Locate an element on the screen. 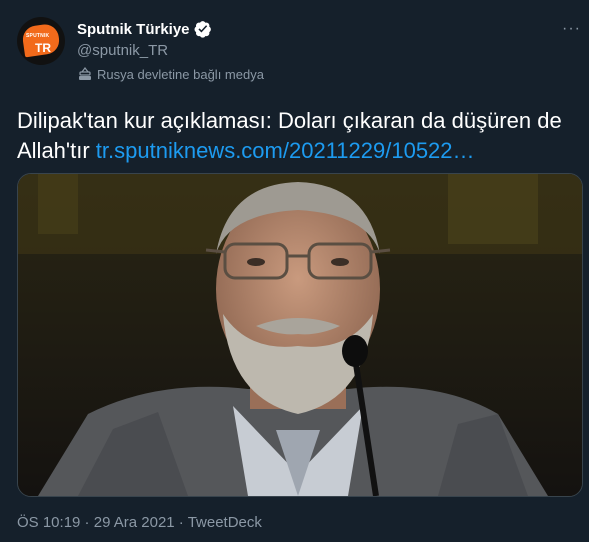 This screenshot has height=542, width=589. tweet-meta: ÖS 10:19 · 29 Ara 2021 · TweetDeck is located at coordinates (139, 522).